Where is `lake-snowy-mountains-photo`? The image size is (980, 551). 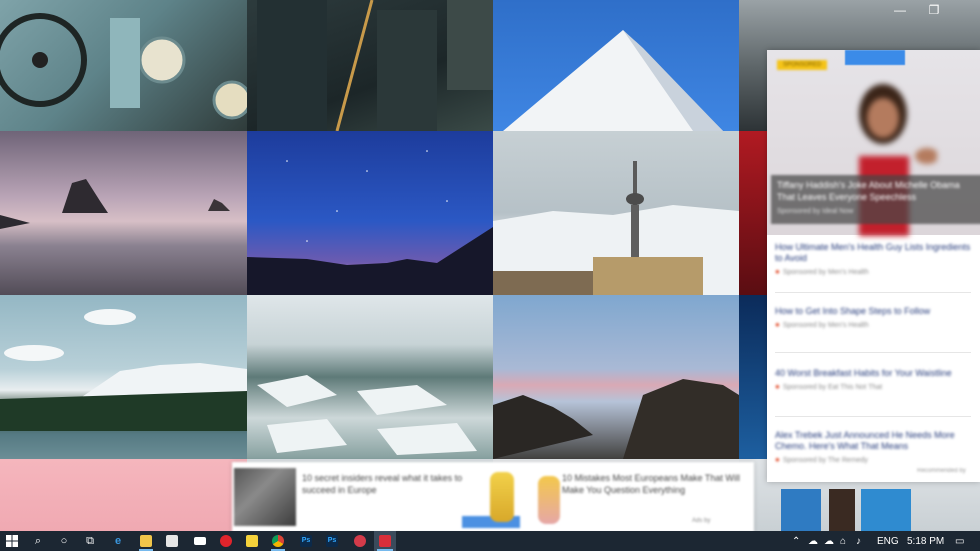 lake-snowy-mountains-photo is located at coordinates (123, 377).